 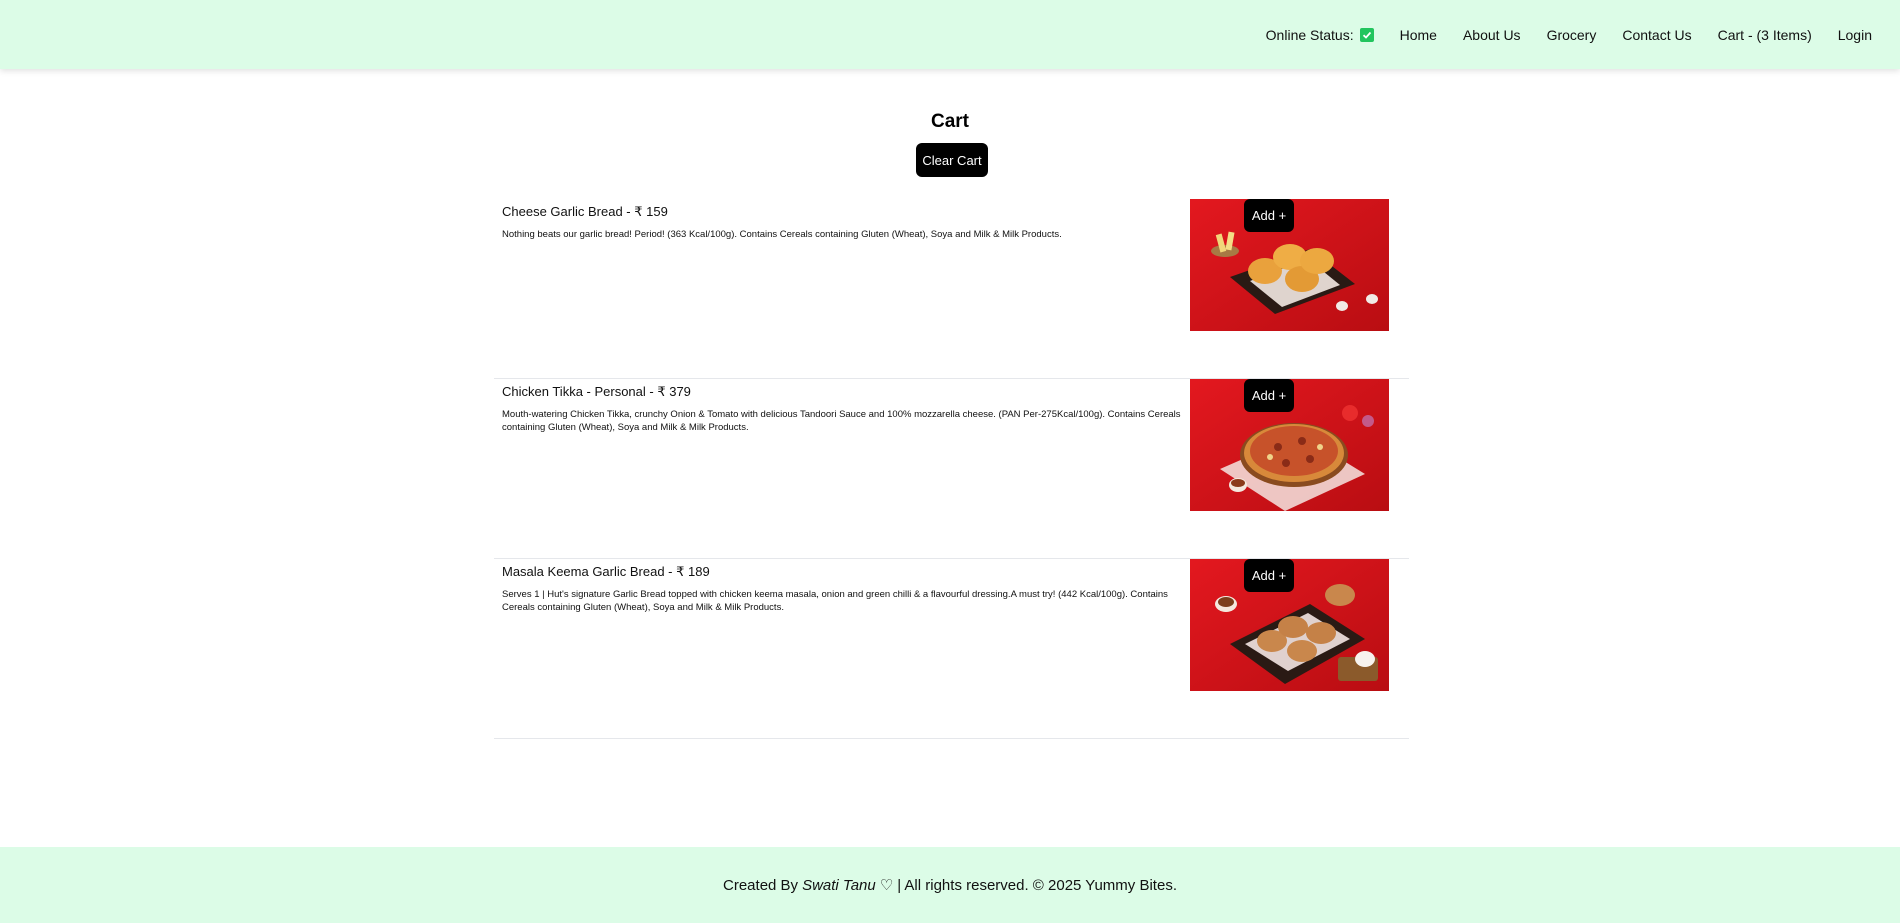 What do you see at coordinates (949, 121) in the screenshot?
I see `page-title: Cart` at bounding box center [949, 121].